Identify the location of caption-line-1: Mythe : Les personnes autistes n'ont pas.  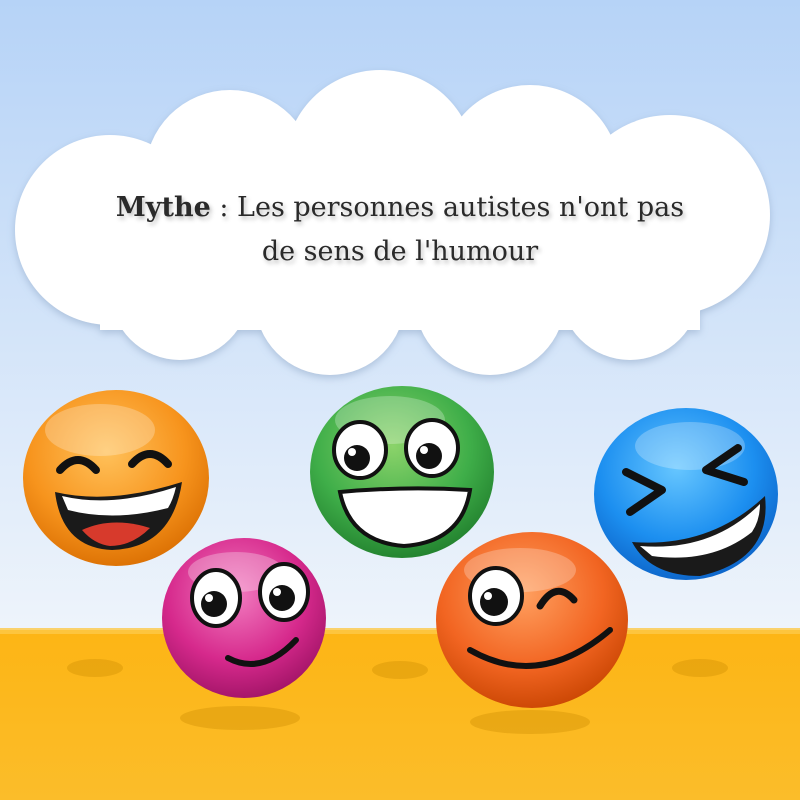
(400, 208).